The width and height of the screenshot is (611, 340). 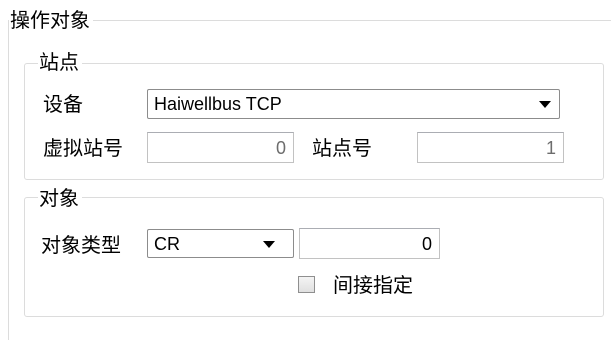 What do you see at coordinates (369, 243) in the screenshot?
I see `object-index-input: 0` at bounding box center [369, 243].